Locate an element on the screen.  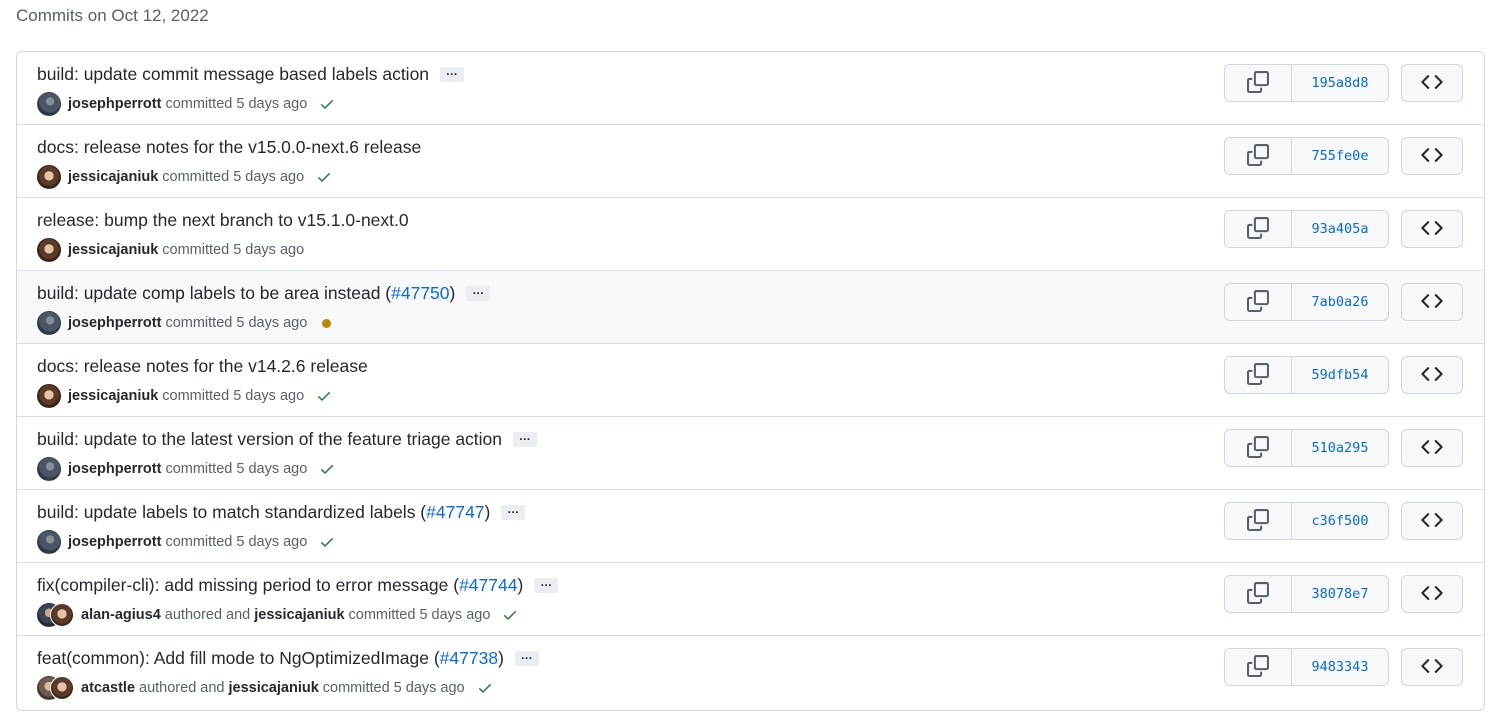
commit-sha-link: 38078e7 is located at coordinates (1340, 594).